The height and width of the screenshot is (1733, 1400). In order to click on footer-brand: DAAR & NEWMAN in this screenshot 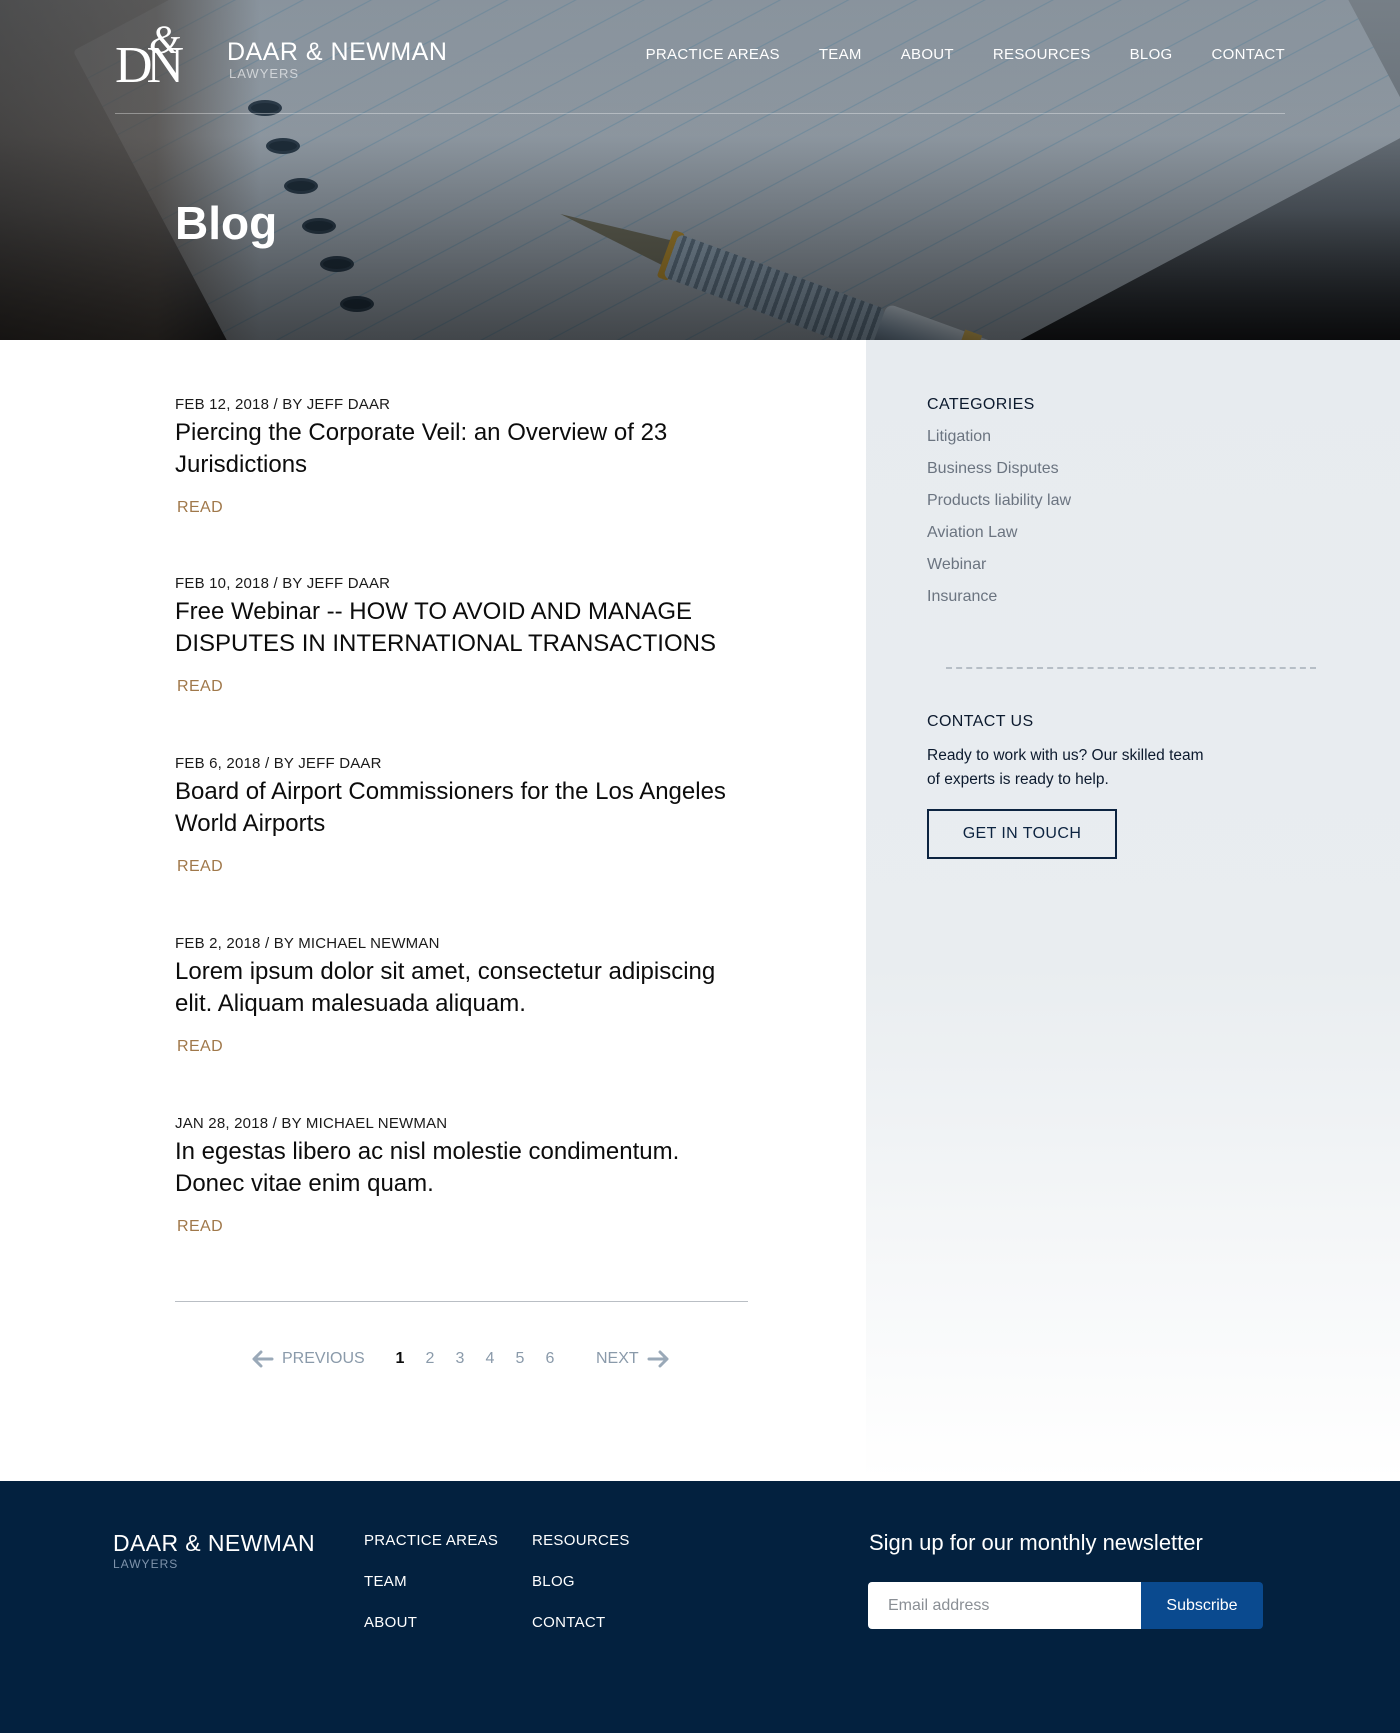, I will do `click(214, 1543)`.